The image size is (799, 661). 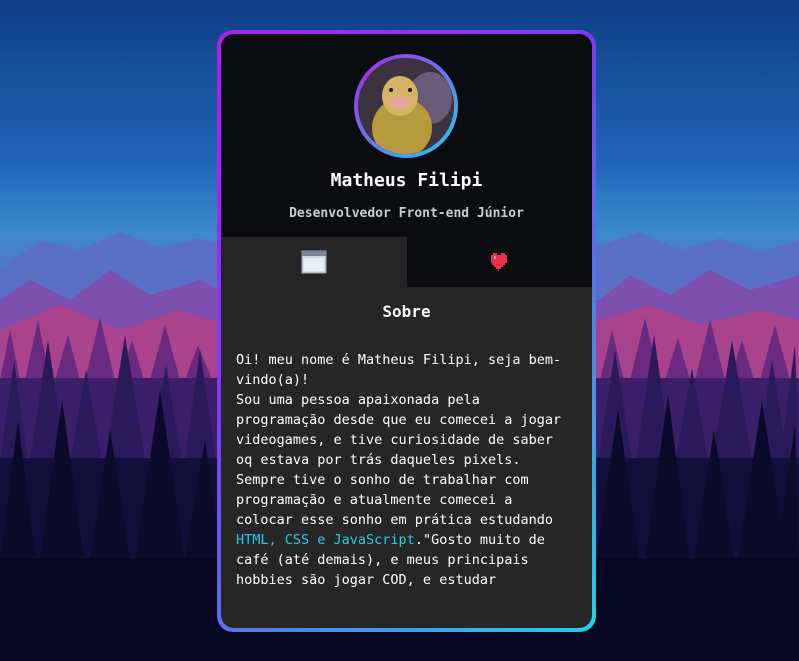 I want to click on browser-window-icon, so click(x=314, y=262).